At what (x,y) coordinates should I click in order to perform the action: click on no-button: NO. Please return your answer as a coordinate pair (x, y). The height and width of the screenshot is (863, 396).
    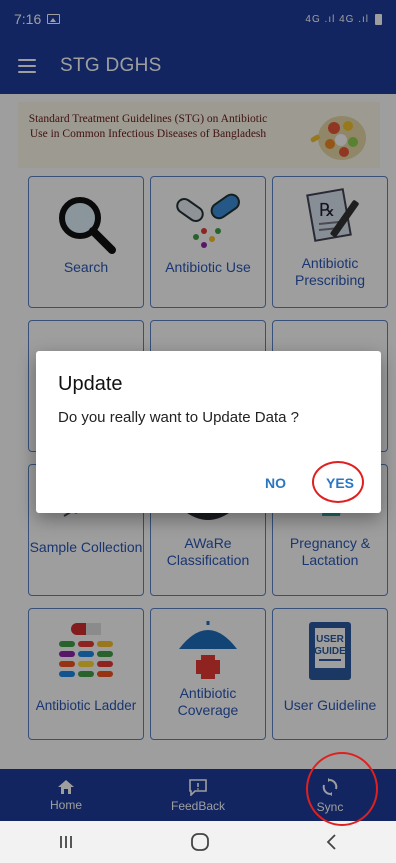
    Looking at the image, I should click on (275, 483).